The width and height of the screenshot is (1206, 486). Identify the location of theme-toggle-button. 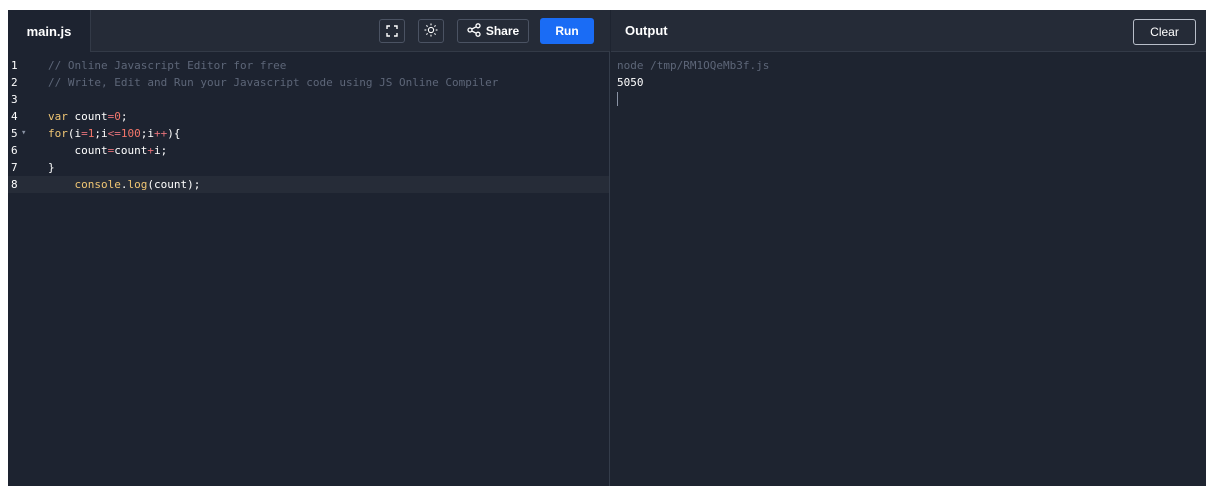
(431, 31).